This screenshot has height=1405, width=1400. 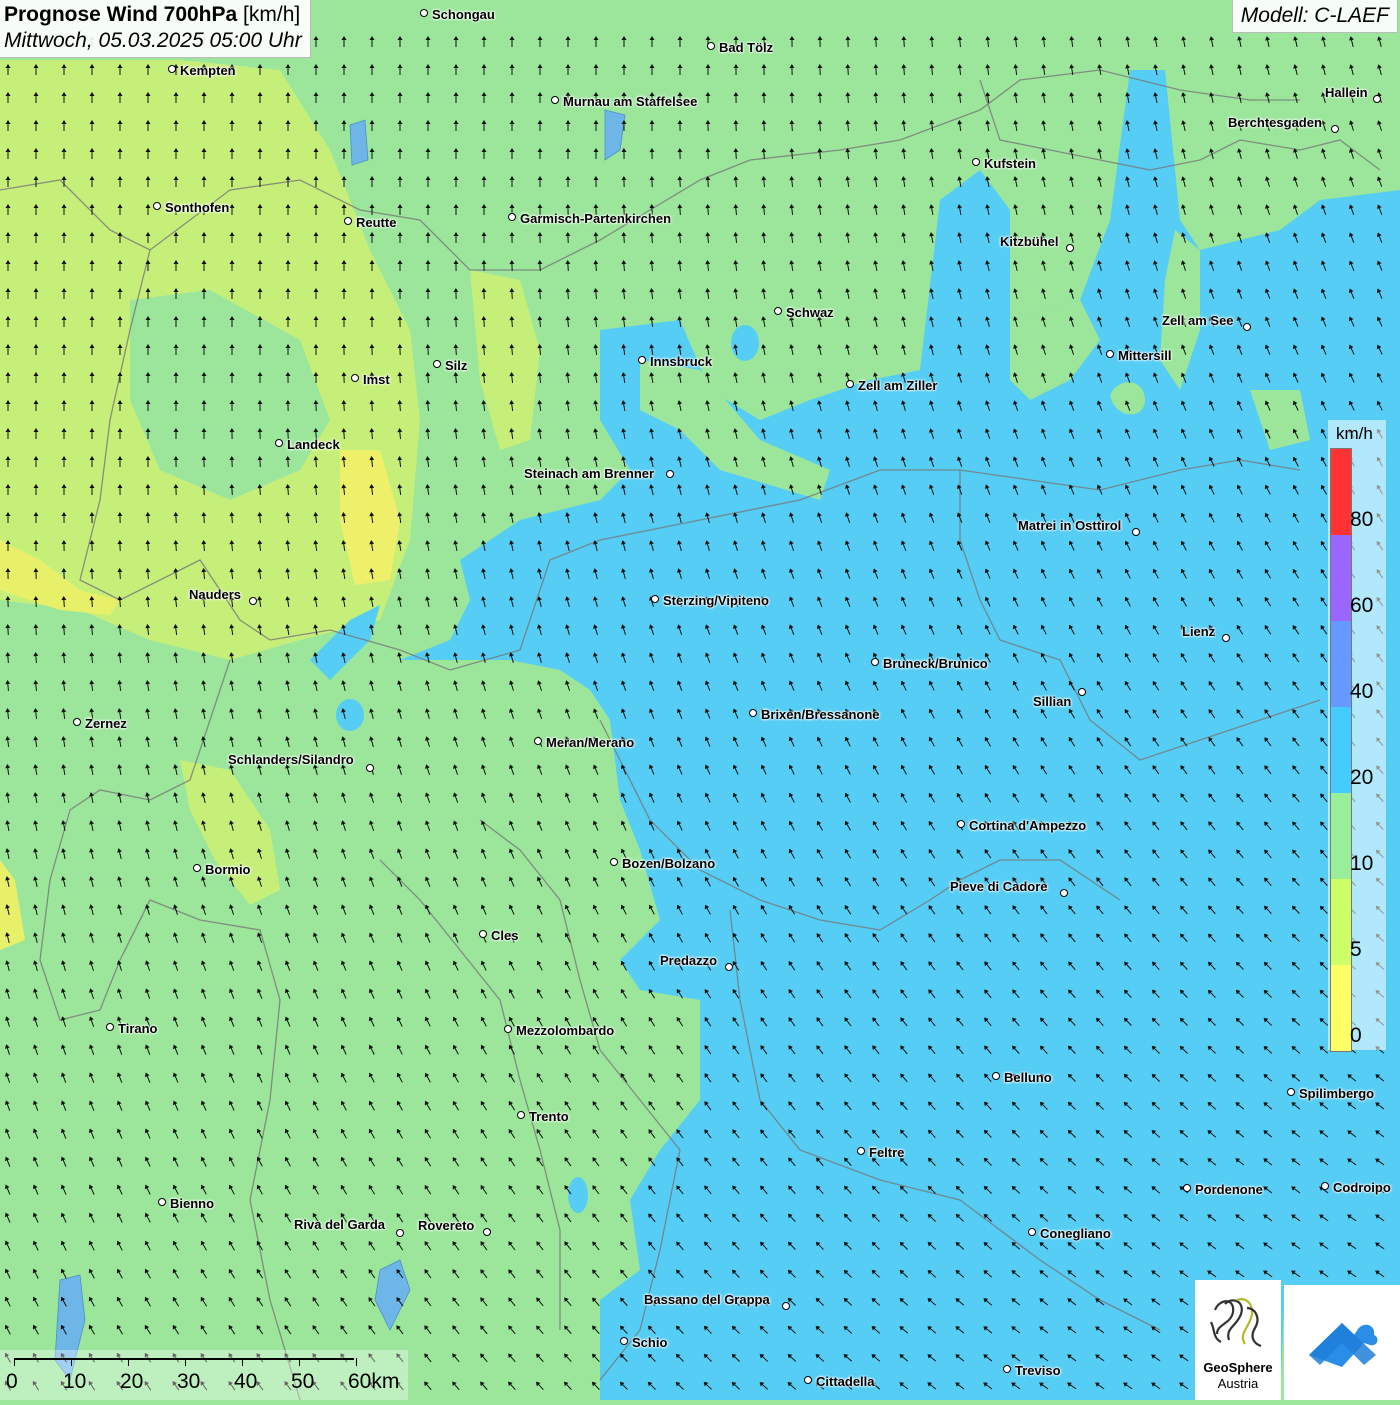 What do you see at coordinates (1075, 1233) in the screenshot?
I see `city-label: Conegliano` at bounding box center [1075, 1233].